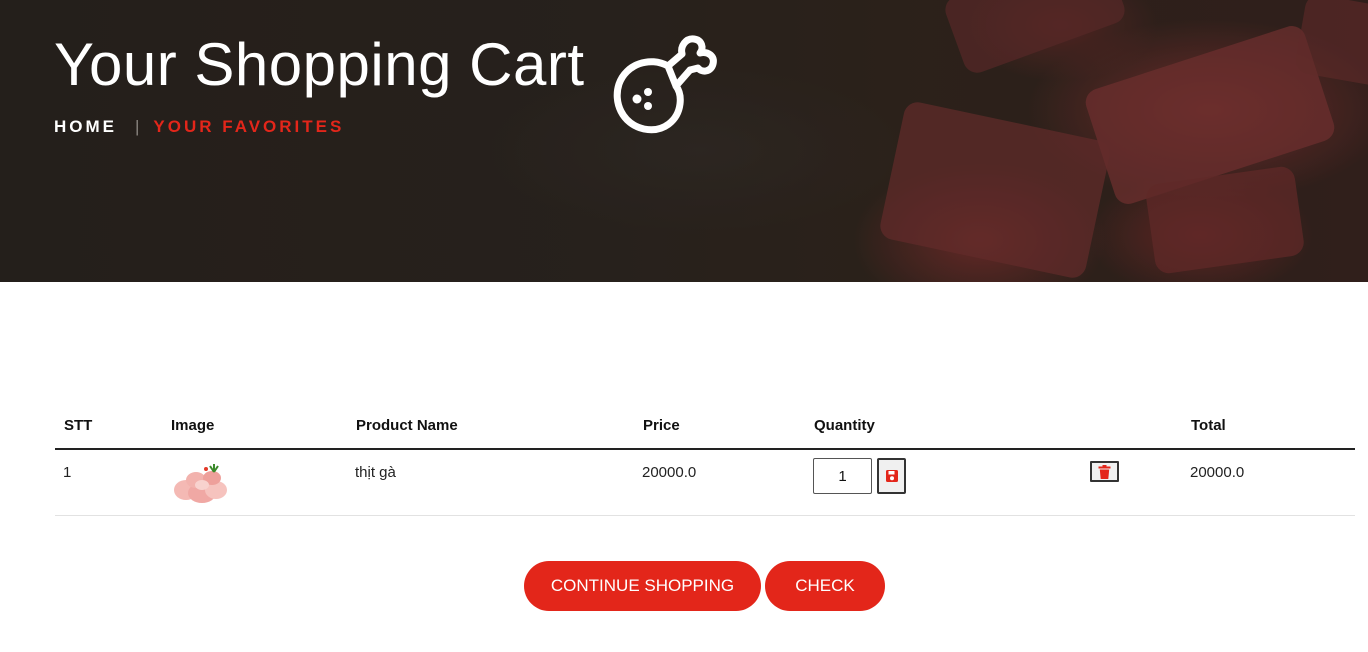 This screenshot has height=652, width=1368. I want to click on row-stt: 1, so click(108, 482).